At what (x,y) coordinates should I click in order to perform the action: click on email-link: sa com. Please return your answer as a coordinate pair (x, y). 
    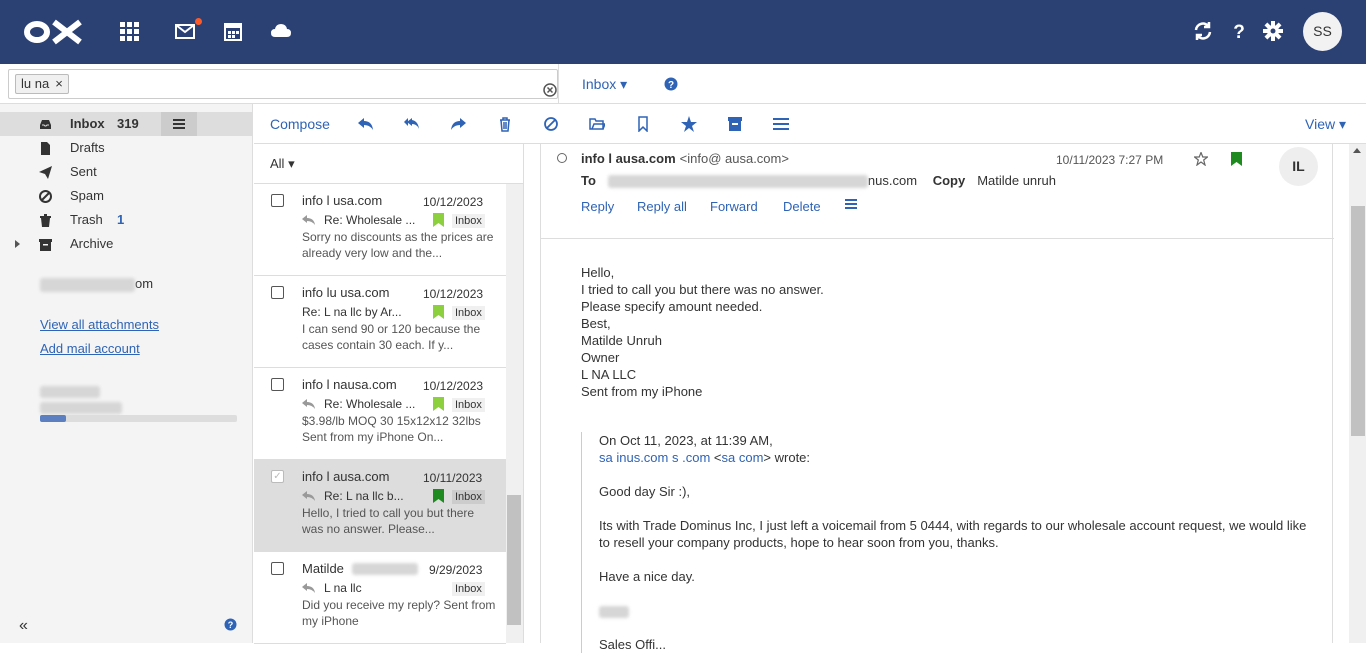
    Looking at the image, I should click on (743, 457).